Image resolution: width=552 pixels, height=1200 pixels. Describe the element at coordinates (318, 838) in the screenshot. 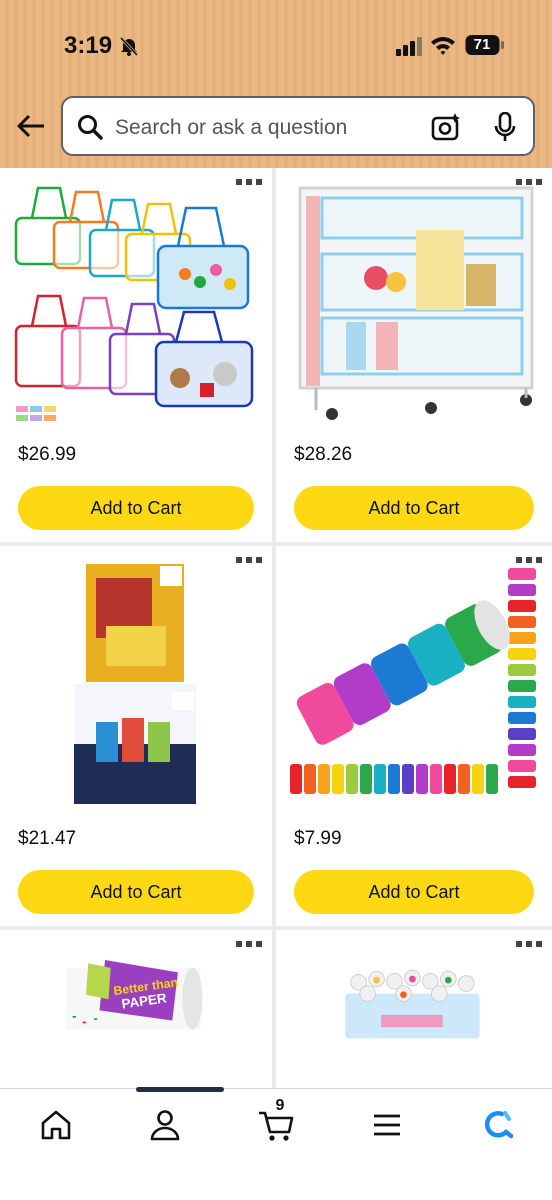

I see `product-price: $7.99` at that location.